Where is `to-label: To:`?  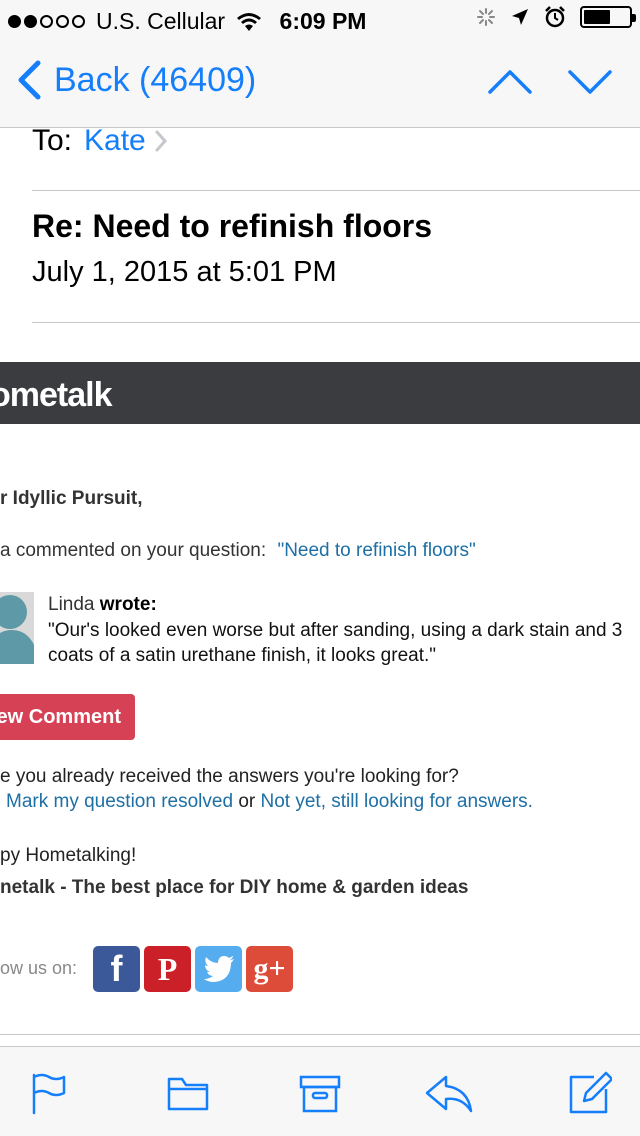
to-label: To: is located at coordinates (52, 140).